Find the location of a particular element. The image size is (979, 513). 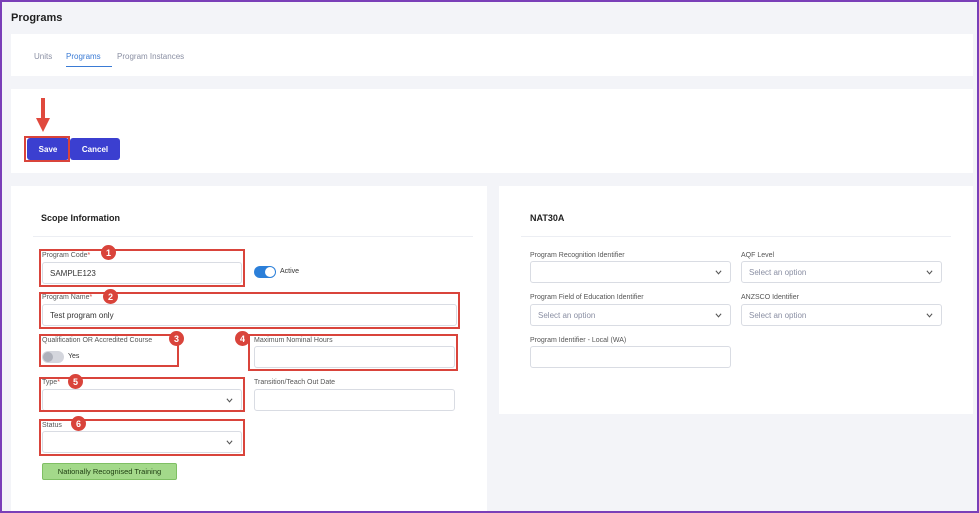

anzsco-label: ANZSCO Identifier is located at coordinates (770, 297).